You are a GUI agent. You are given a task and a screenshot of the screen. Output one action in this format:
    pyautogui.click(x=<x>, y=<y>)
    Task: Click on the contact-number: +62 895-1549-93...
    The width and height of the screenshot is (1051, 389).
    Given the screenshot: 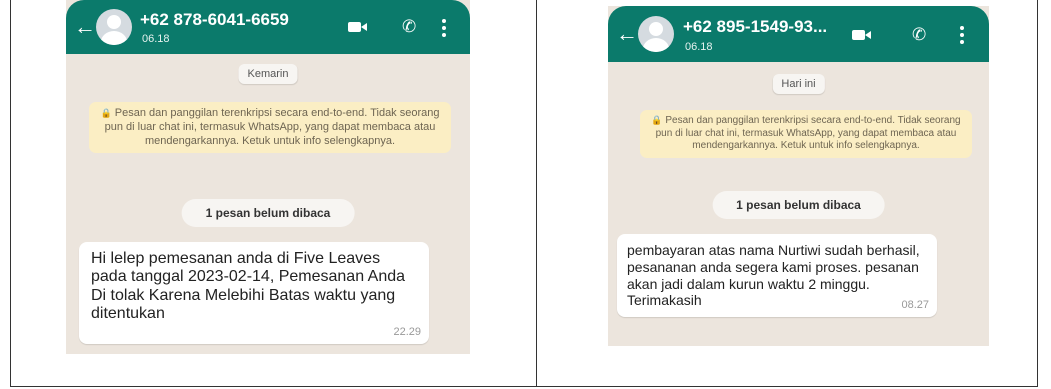 What is the action you would take?
    pyautogui.click(x=755, y=27)
    